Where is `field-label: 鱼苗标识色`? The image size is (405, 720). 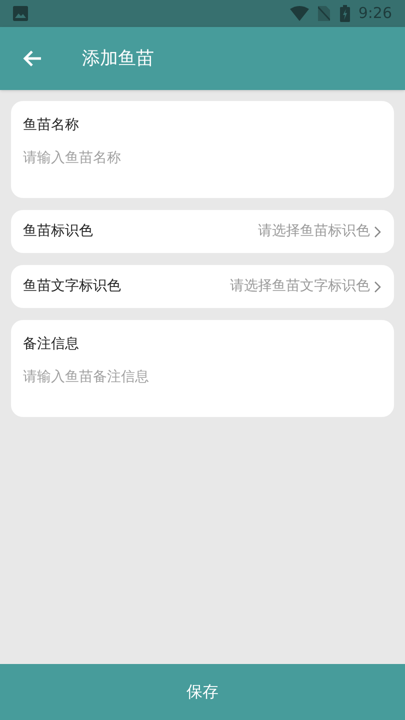
field-label: 鱼苗标识色 is located at coordinates (58, 231).